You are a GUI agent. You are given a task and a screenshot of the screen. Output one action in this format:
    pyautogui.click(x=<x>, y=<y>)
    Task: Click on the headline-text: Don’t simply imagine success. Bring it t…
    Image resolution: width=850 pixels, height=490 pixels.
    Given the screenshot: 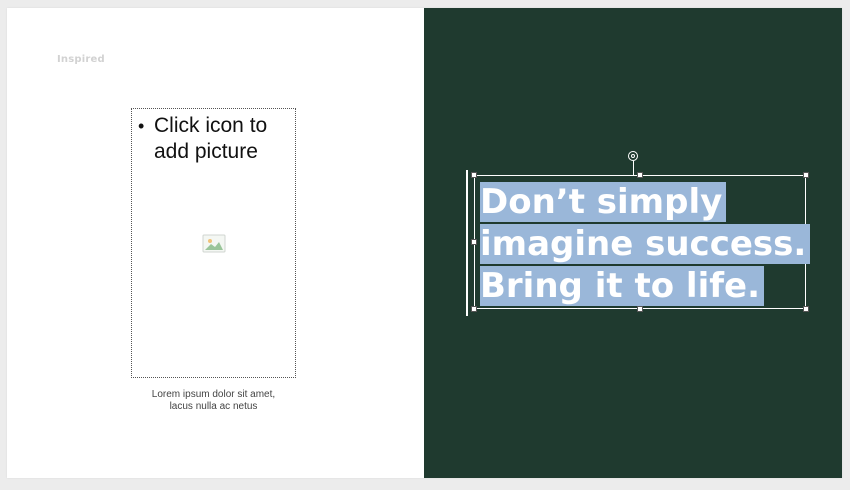 What is the action you would take?
    pyautogui.click(x=645, y=244)
    